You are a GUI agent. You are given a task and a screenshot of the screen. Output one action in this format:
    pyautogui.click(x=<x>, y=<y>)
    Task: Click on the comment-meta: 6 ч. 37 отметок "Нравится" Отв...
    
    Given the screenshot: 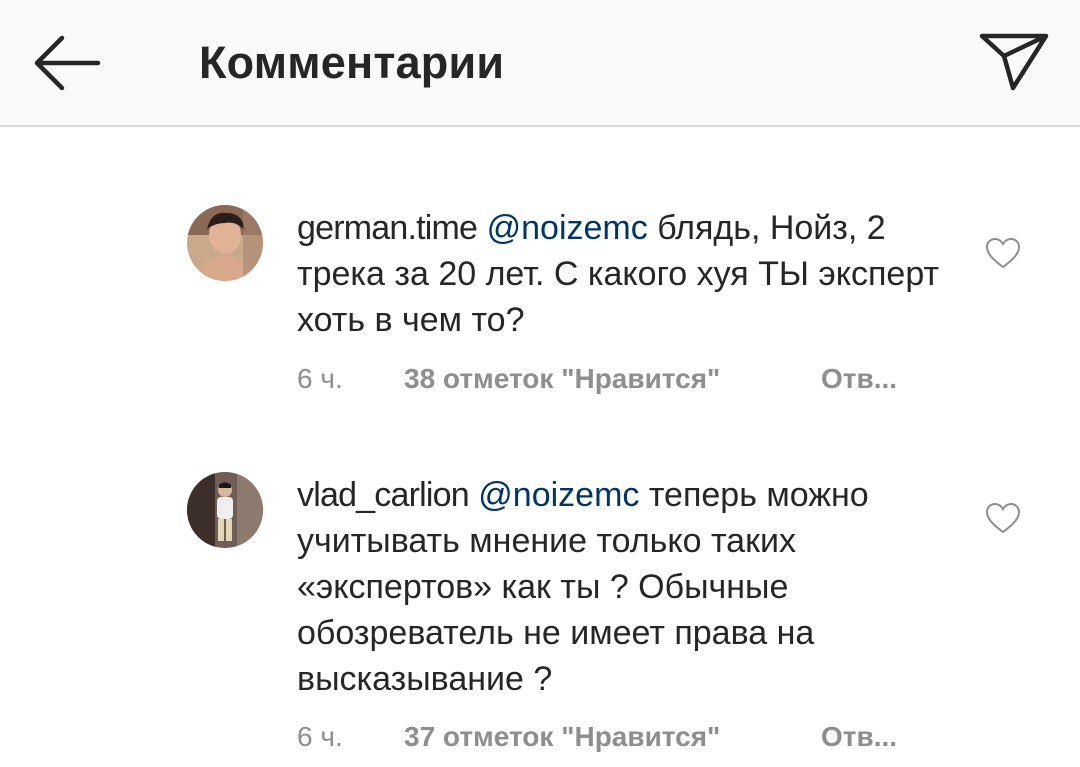 What is the action you would take?
    pyautogui.click(x=597, y=737)
    